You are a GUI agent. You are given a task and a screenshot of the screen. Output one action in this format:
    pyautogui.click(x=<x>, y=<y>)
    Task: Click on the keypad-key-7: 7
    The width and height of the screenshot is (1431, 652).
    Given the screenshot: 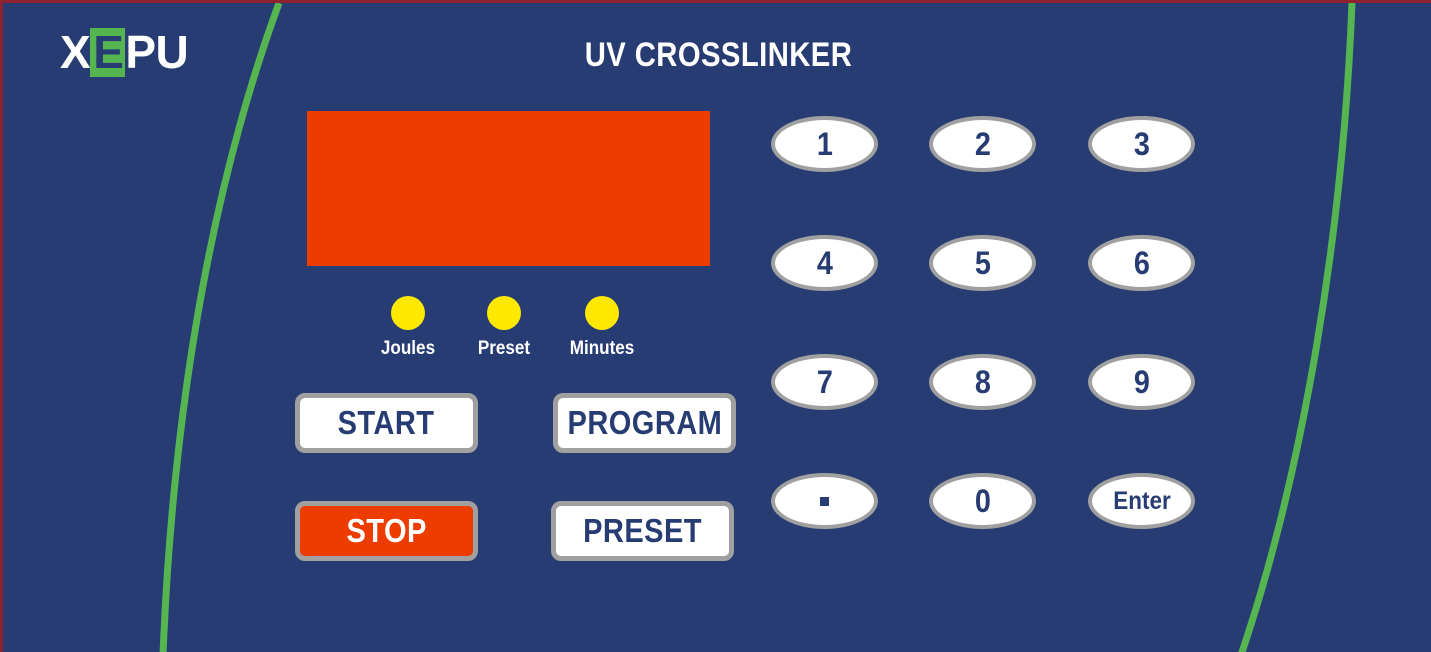 What is the action you would take?
    pyautogui.click(x=824, y=382)
    